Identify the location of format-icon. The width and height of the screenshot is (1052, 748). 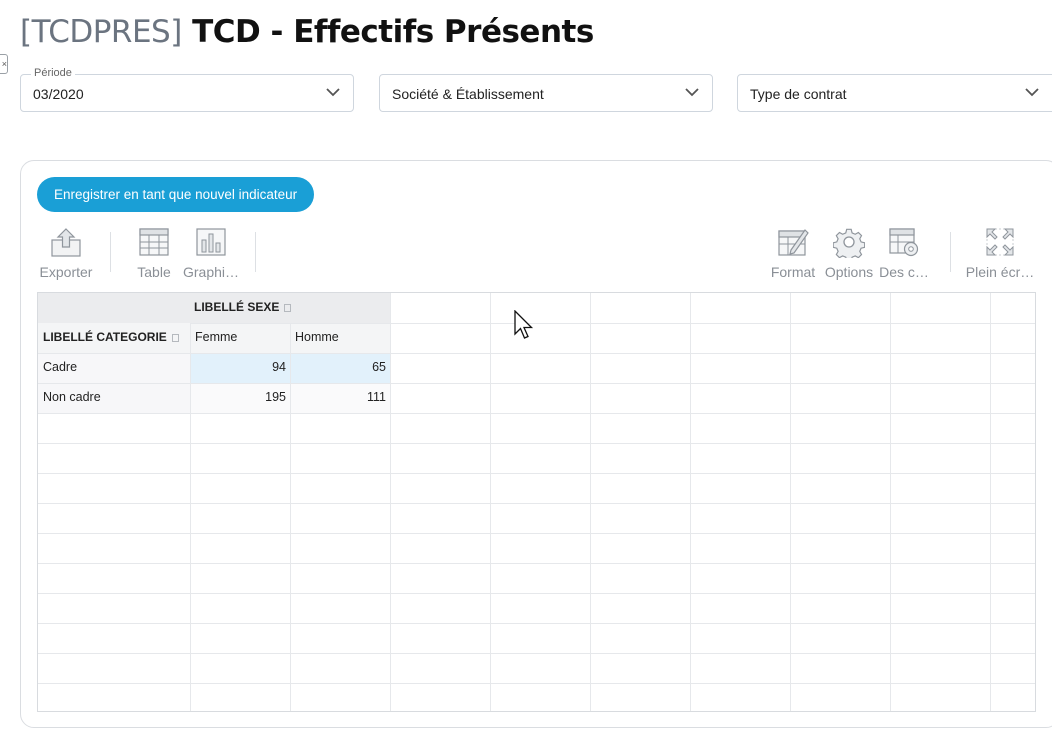
(793, 242).